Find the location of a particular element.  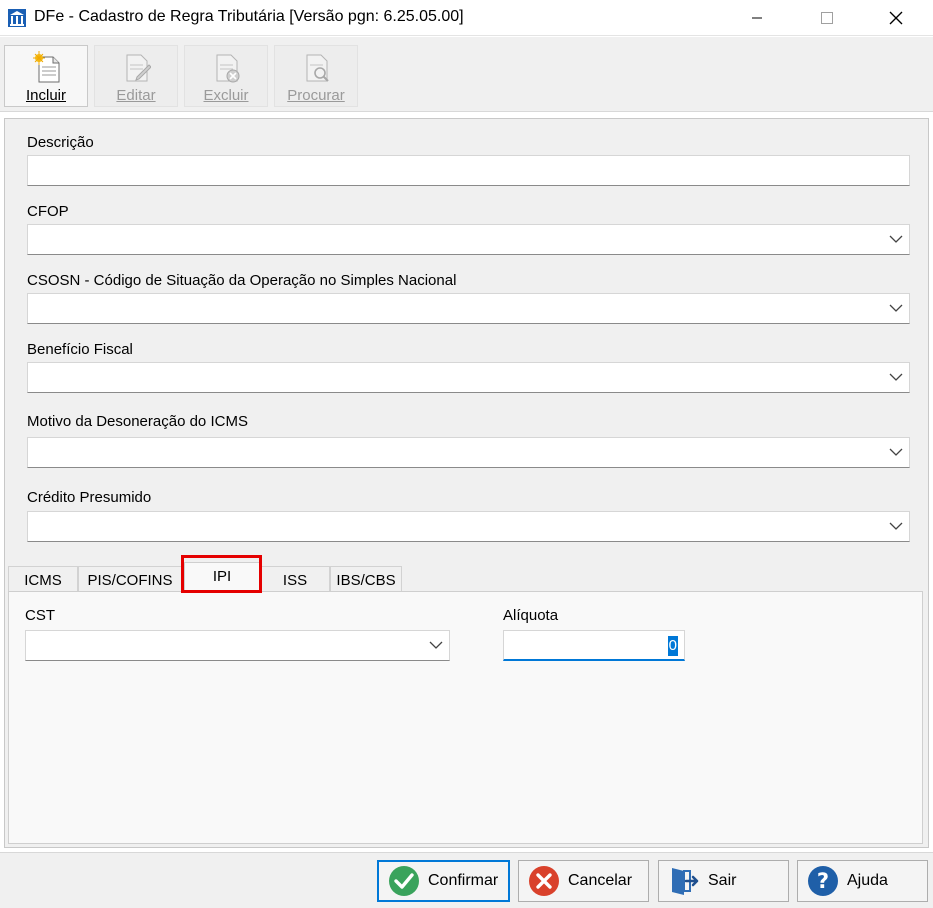

tab-iss: ISS is located at coordinates (295, 579).